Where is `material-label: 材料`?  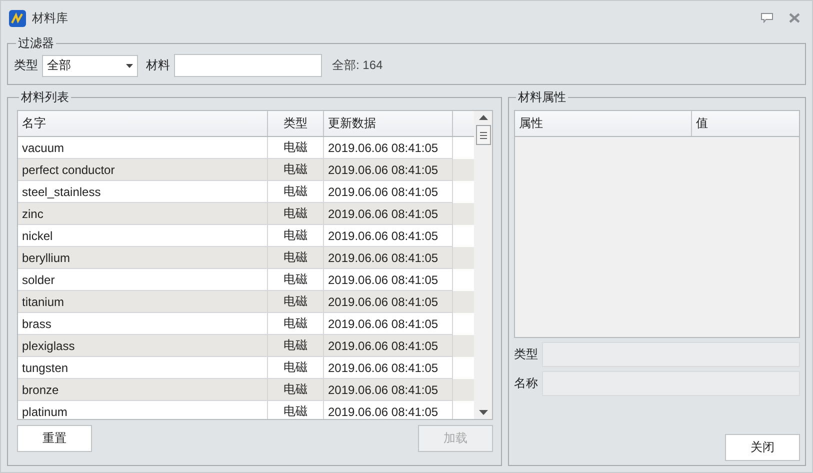 material-label: 材料 is located at coordinates (158, 65).